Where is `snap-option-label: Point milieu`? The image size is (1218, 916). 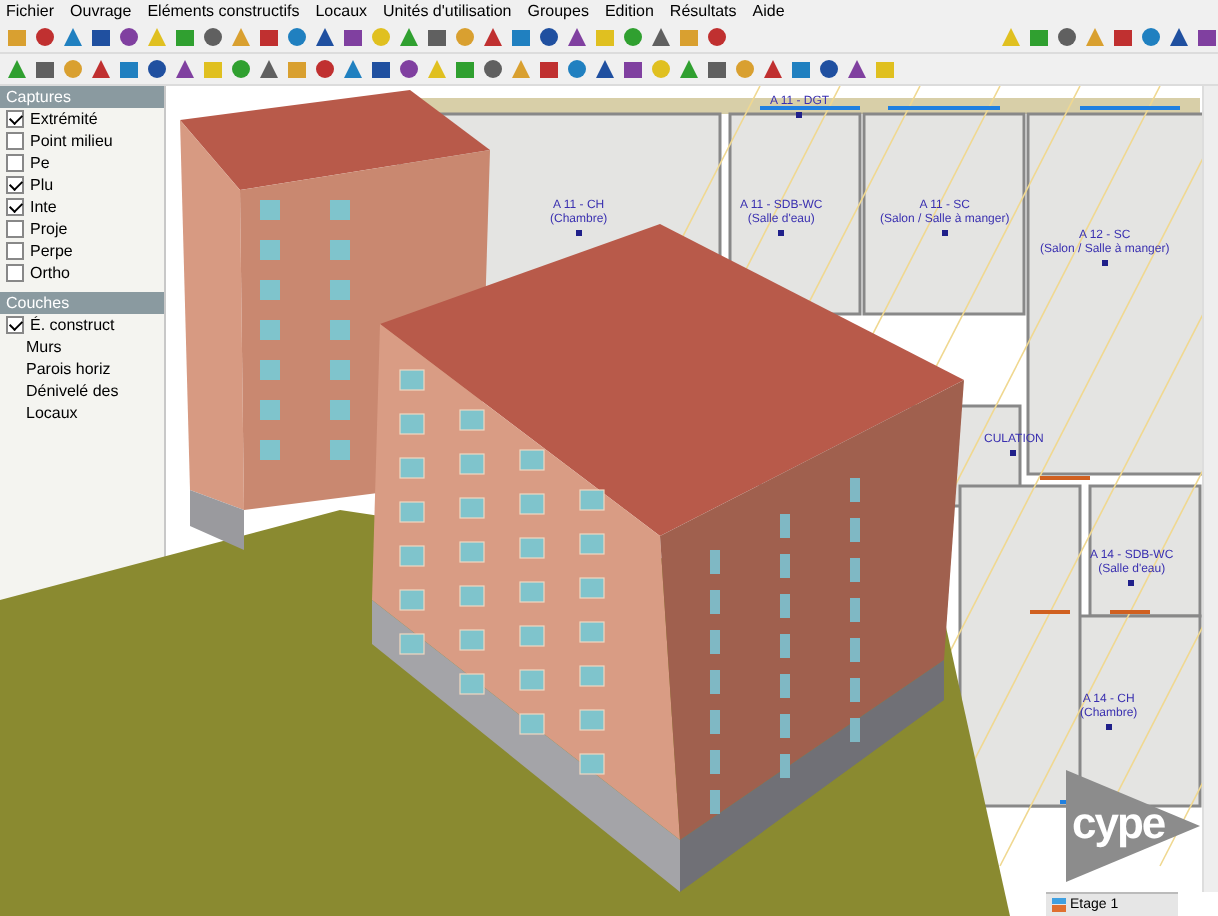
snap-option-label: Point milieu is located at coordinates (71, 141).